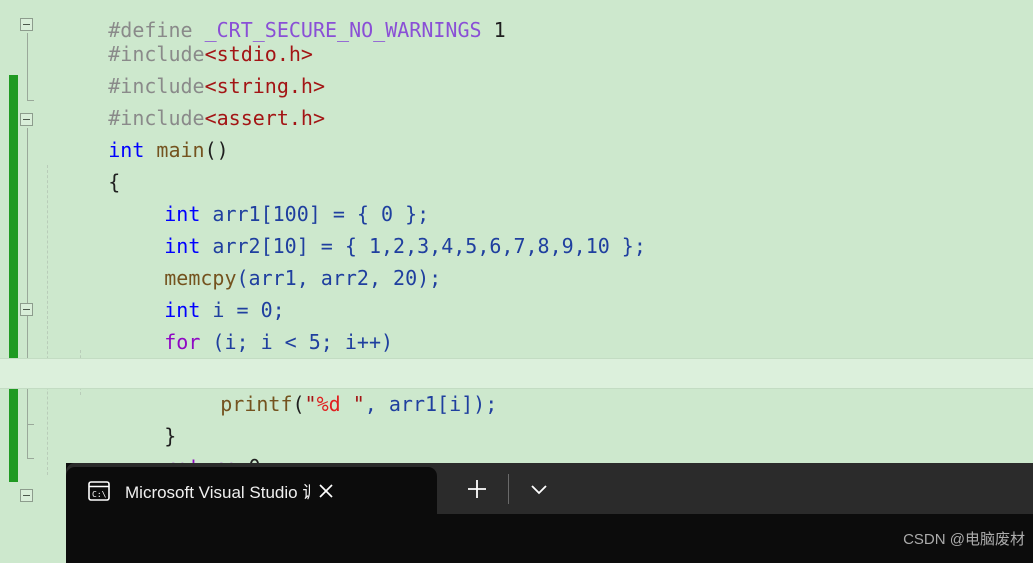  I want to click on code-line-4: #include<assert.h>, so click(516, 101).